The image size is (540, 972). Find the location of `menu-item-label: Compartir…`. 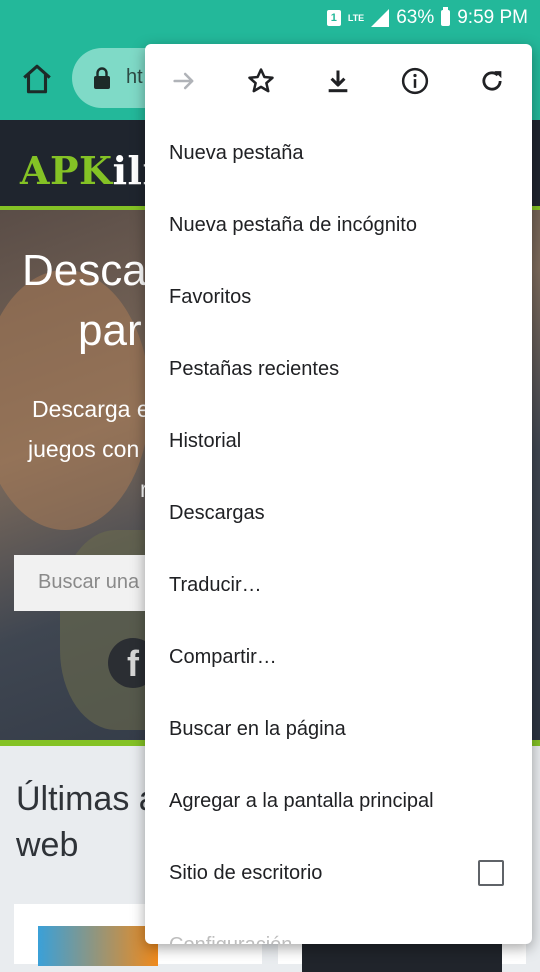

menu-item-label: Compartir… is located at coordinates (223, 657).